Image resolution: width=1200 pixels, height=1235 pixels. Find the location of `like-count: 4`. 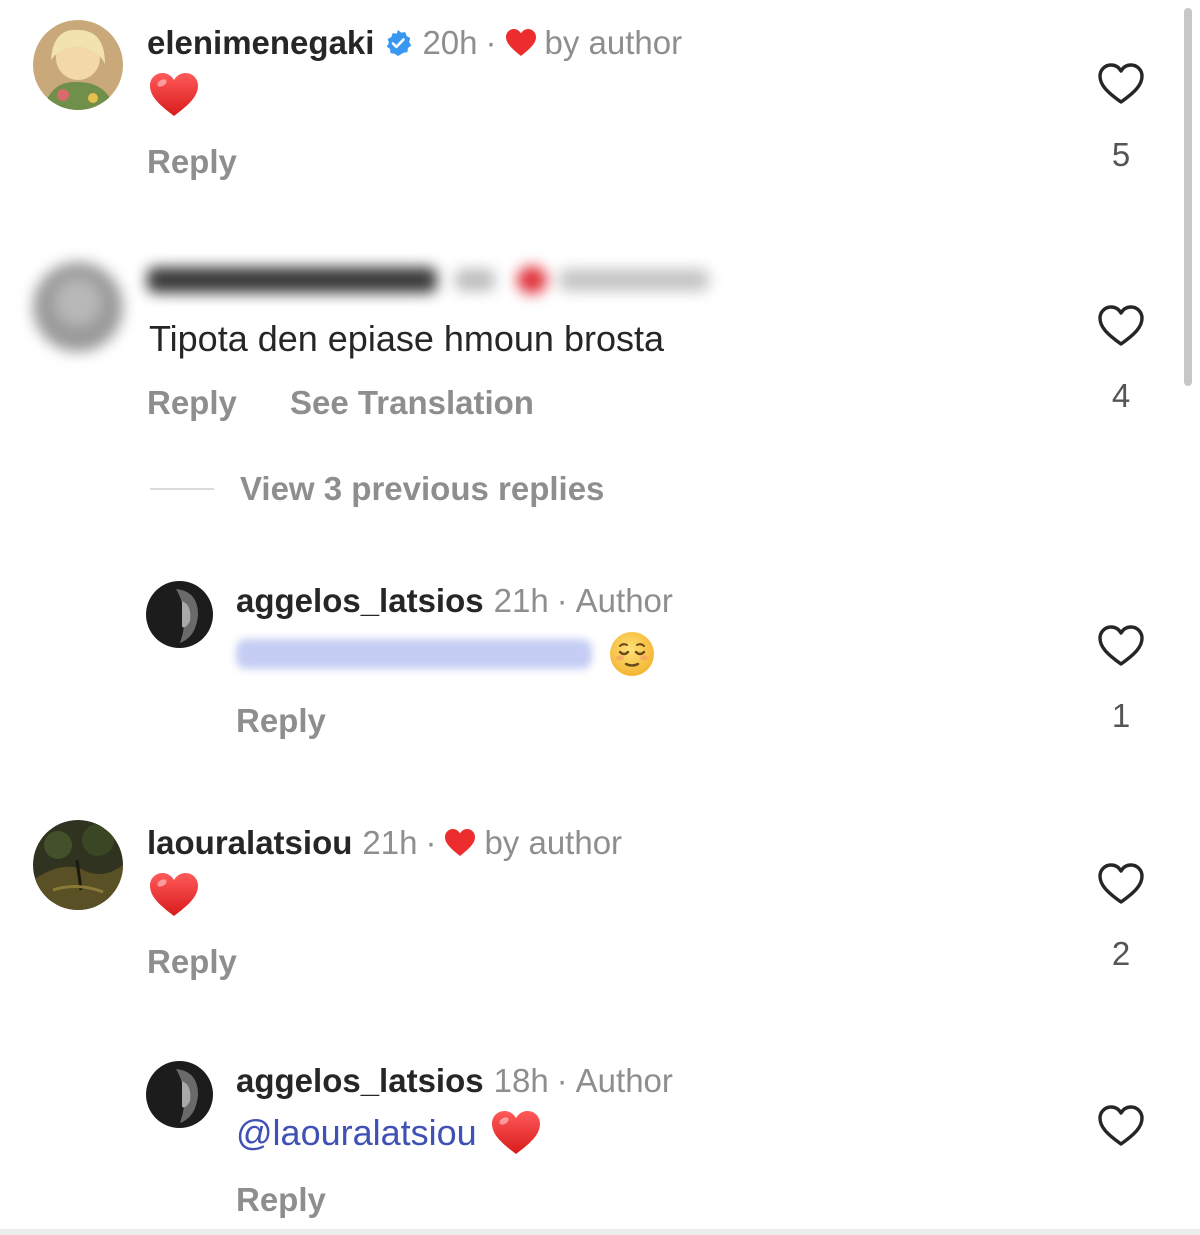

like-count: 4 is located at coordinates (1121, 395).